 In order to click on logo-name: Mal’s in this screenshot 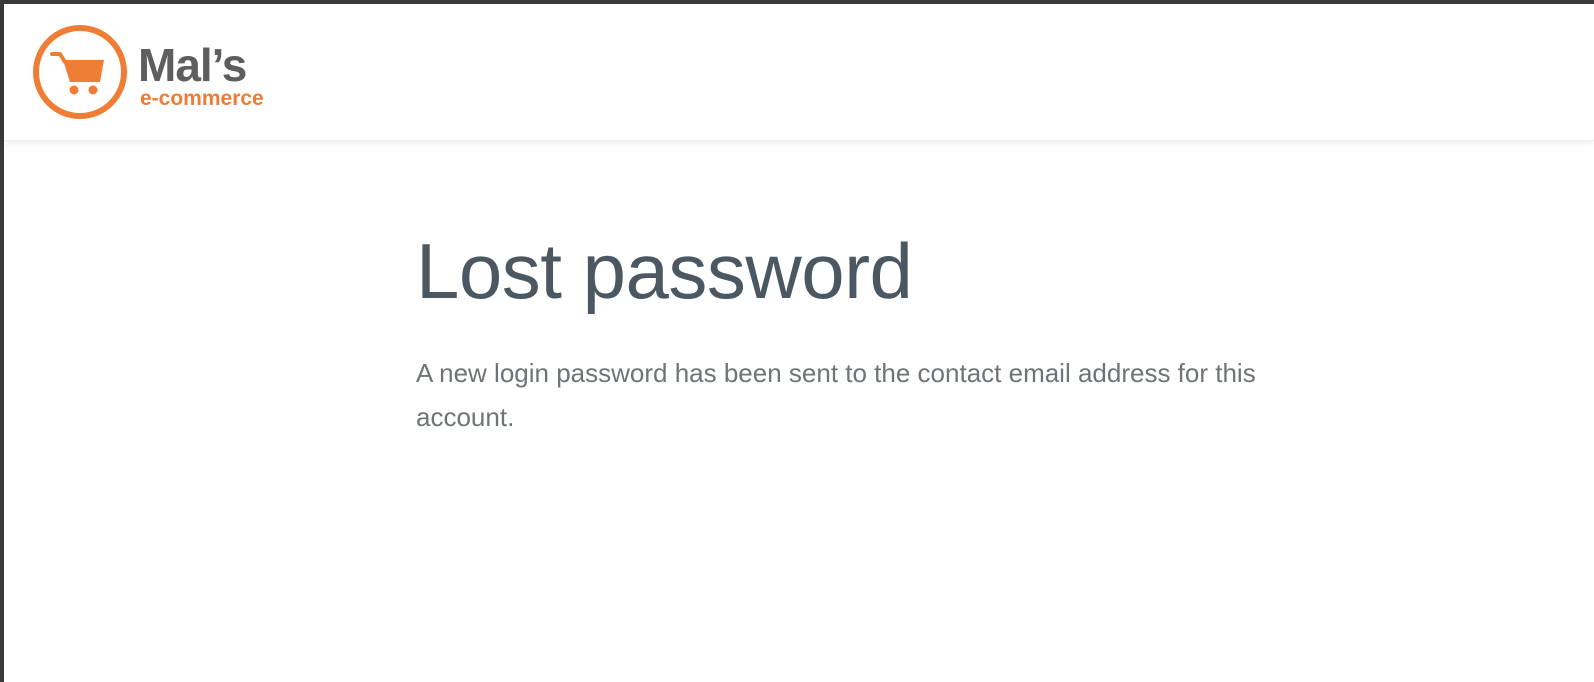, I will do `click(192, 65)`.